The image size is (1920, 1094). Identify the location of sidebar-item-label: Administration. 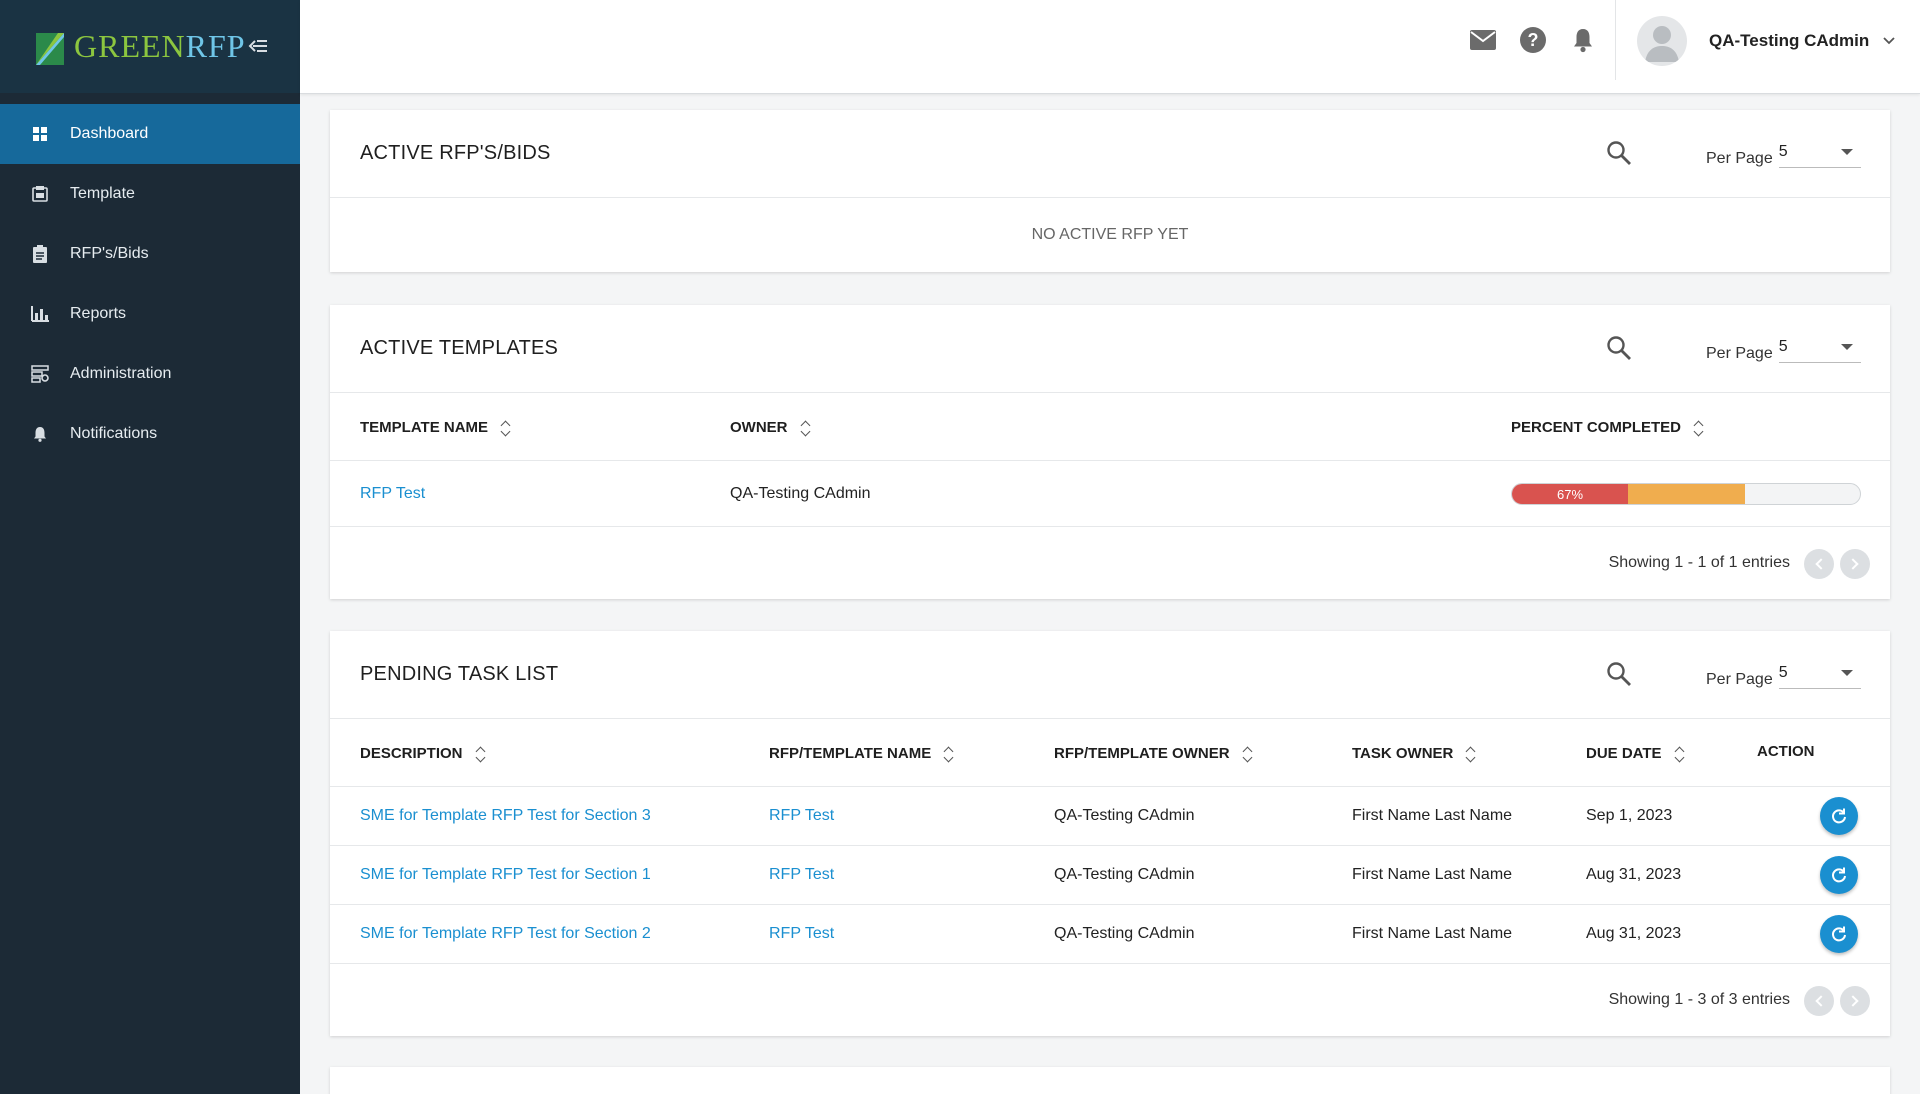
(121, 373).